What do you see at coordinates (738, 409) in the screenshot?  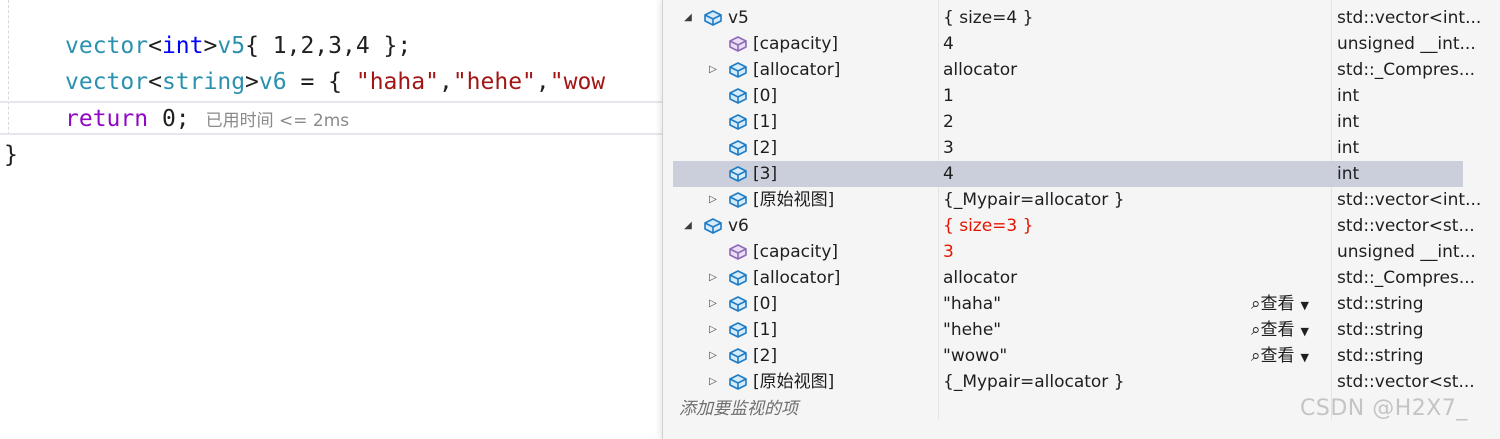 I see `add-watch-input: 添加要监视的项` at bounding box center [738, 409].